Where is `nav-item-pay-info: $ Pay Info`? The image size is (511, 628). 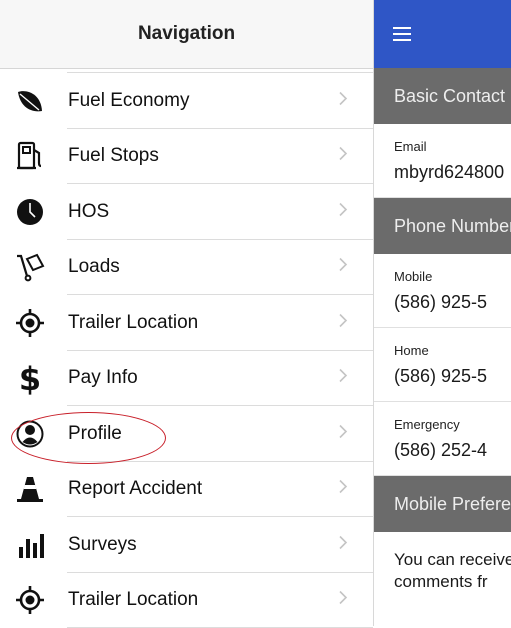 nav-item-pay-info: $ Pay Info is located at coordinates (186, 379).